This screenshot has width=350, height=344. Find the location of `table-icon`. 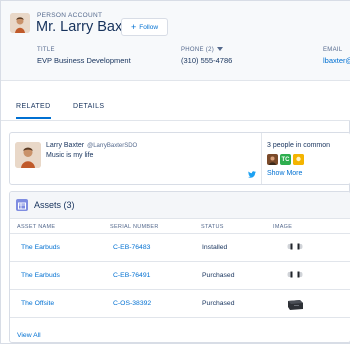

table-icon is located at coordinates (22, 206).